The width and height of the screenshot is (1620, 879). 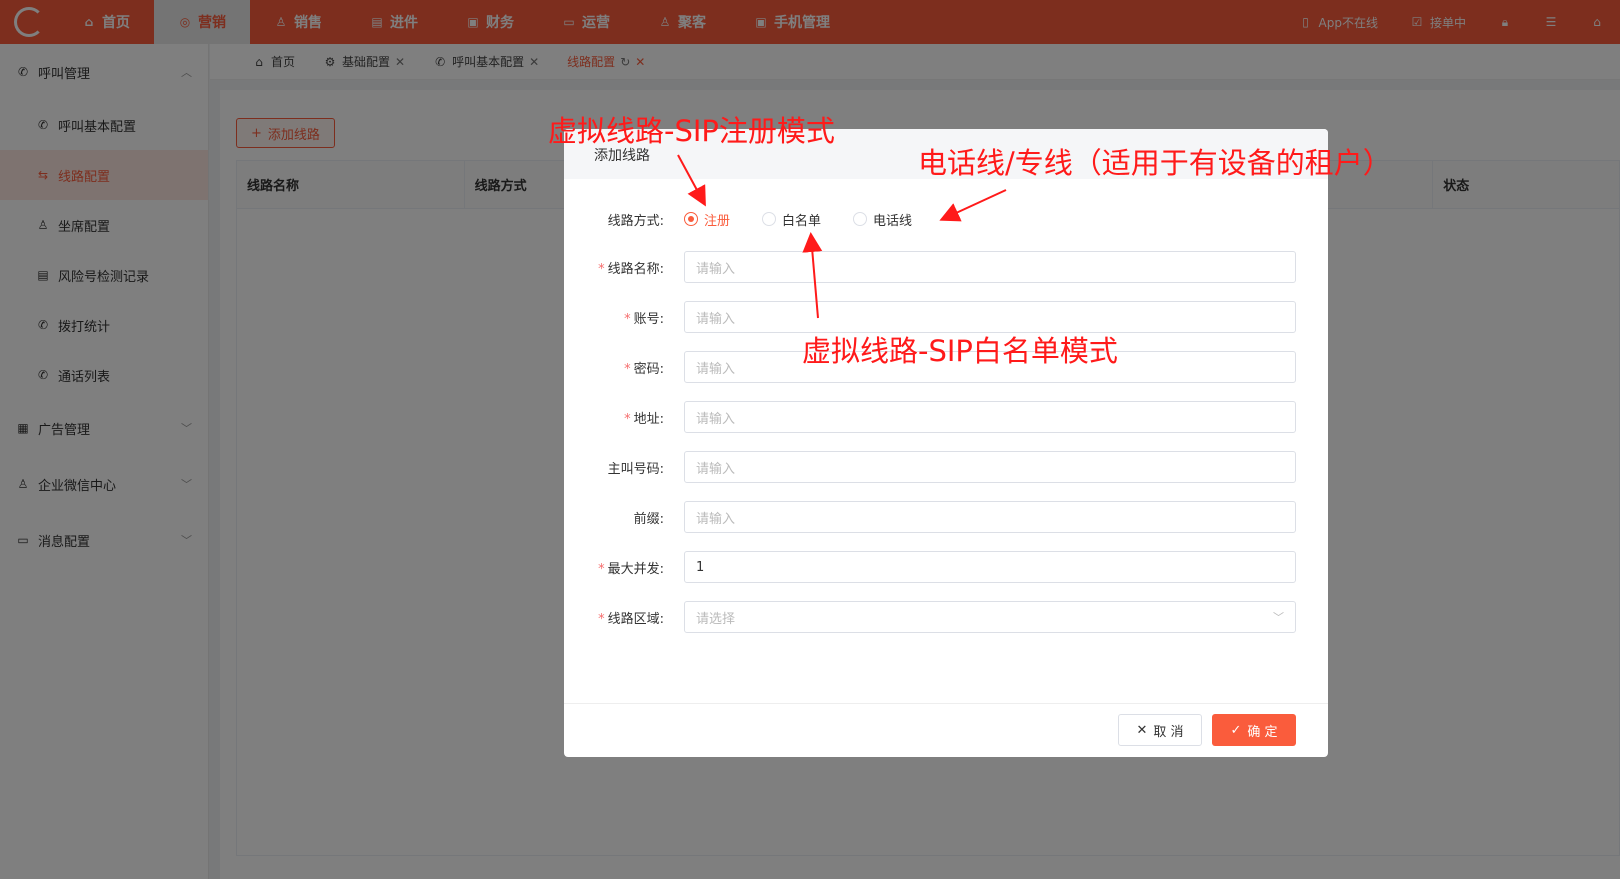 What do you see at coordinates (882, 219) in the screenshot?
I see `mode-radio-phone-line: 电话线` at bounding box center [882, 219].